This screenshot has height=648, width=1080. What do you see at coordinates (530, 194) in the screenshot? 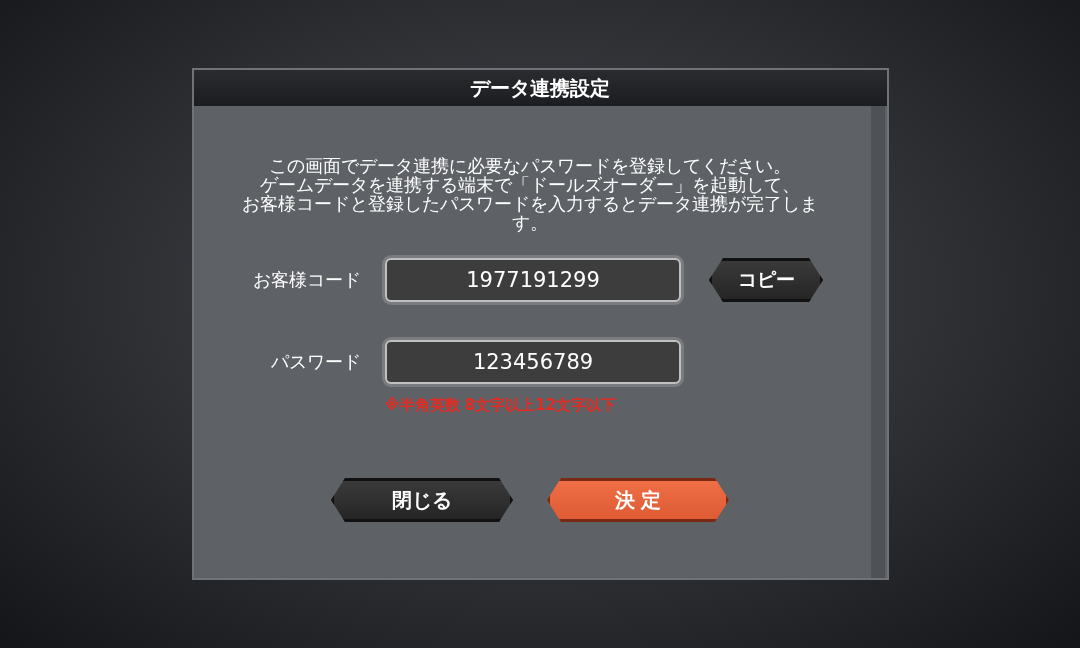
I see `instruction-text: この画面でデータ連携に必要なパスワードを登録してください。 ゲームデータを連携する端末で「ドールズオーダー」を起動して、 お客様コードと登録したパスワードを入力するとデータ連携が完了します。` at bounding box center [530, 194].